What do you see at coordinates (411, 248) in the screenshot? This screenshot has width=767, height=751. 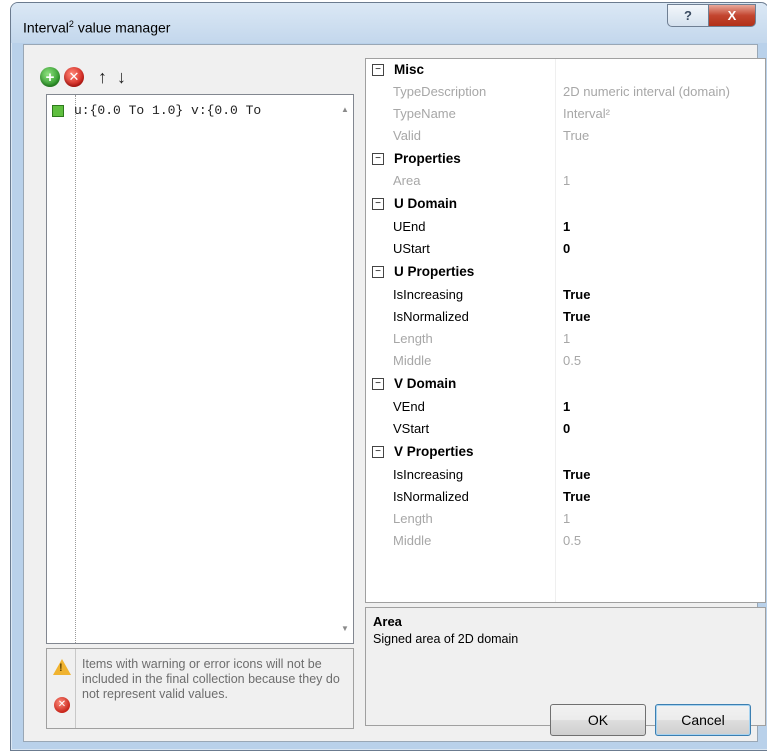 I see `property-name: UStart` at bounding box center [411, 248].